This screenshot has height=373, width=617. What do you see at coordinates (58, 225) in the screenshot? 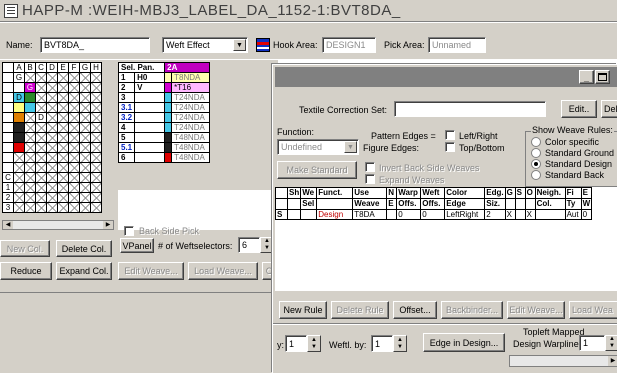
I see `grid-horizontal-scrollbar: ◀ ▶` at bounding box center [58, 225].